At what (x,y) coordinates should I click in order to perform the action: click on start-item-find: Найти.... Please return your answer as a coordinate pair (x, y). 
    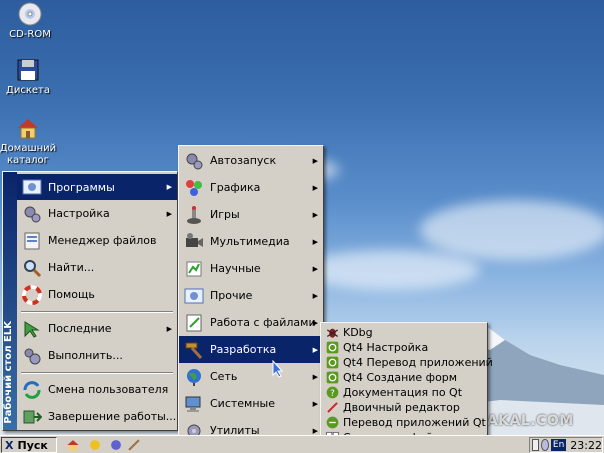
    Looking at the image, I should click on (97, 267).